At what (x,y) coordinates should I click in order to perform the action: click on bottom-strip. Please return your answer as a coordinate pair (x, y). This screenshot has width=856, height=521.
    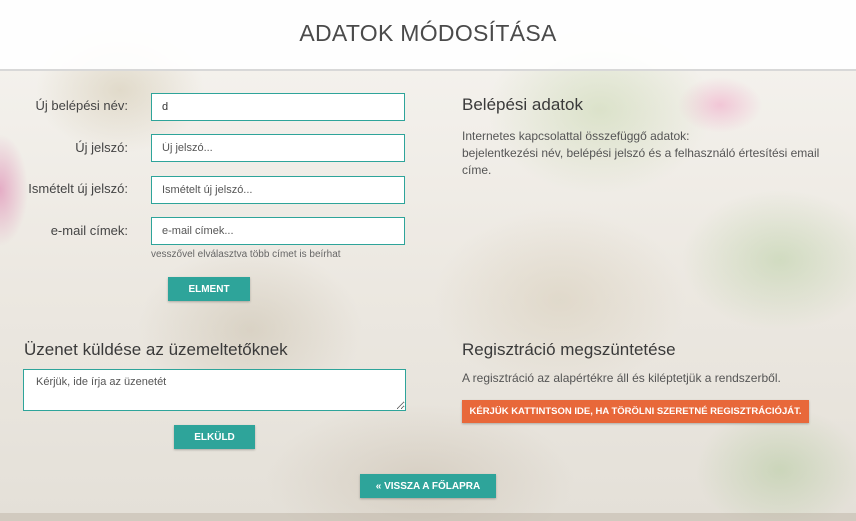
    Looking at the image, I should click on (428, 517).